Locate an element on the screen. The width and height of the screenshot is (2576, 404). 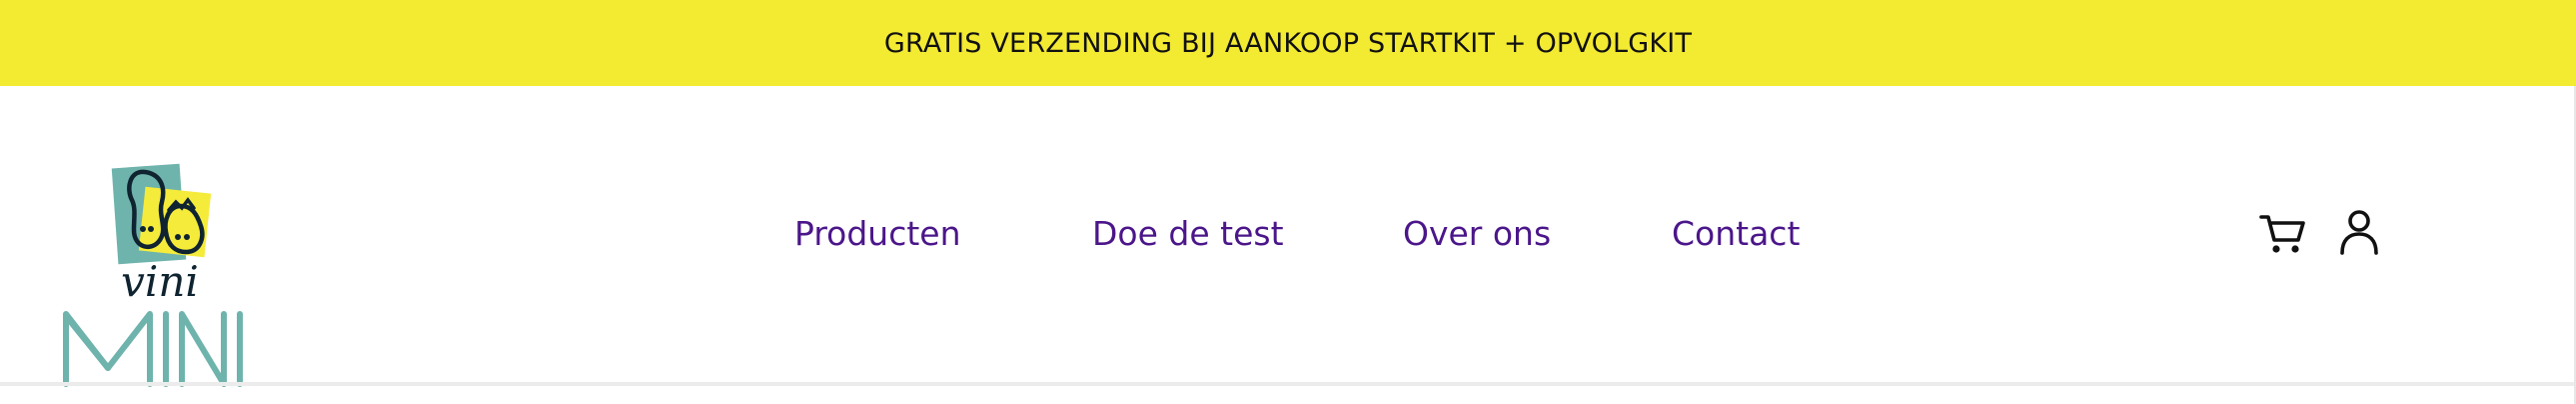
nav-item-contact: Contact is located at coordinates (1736, 233).